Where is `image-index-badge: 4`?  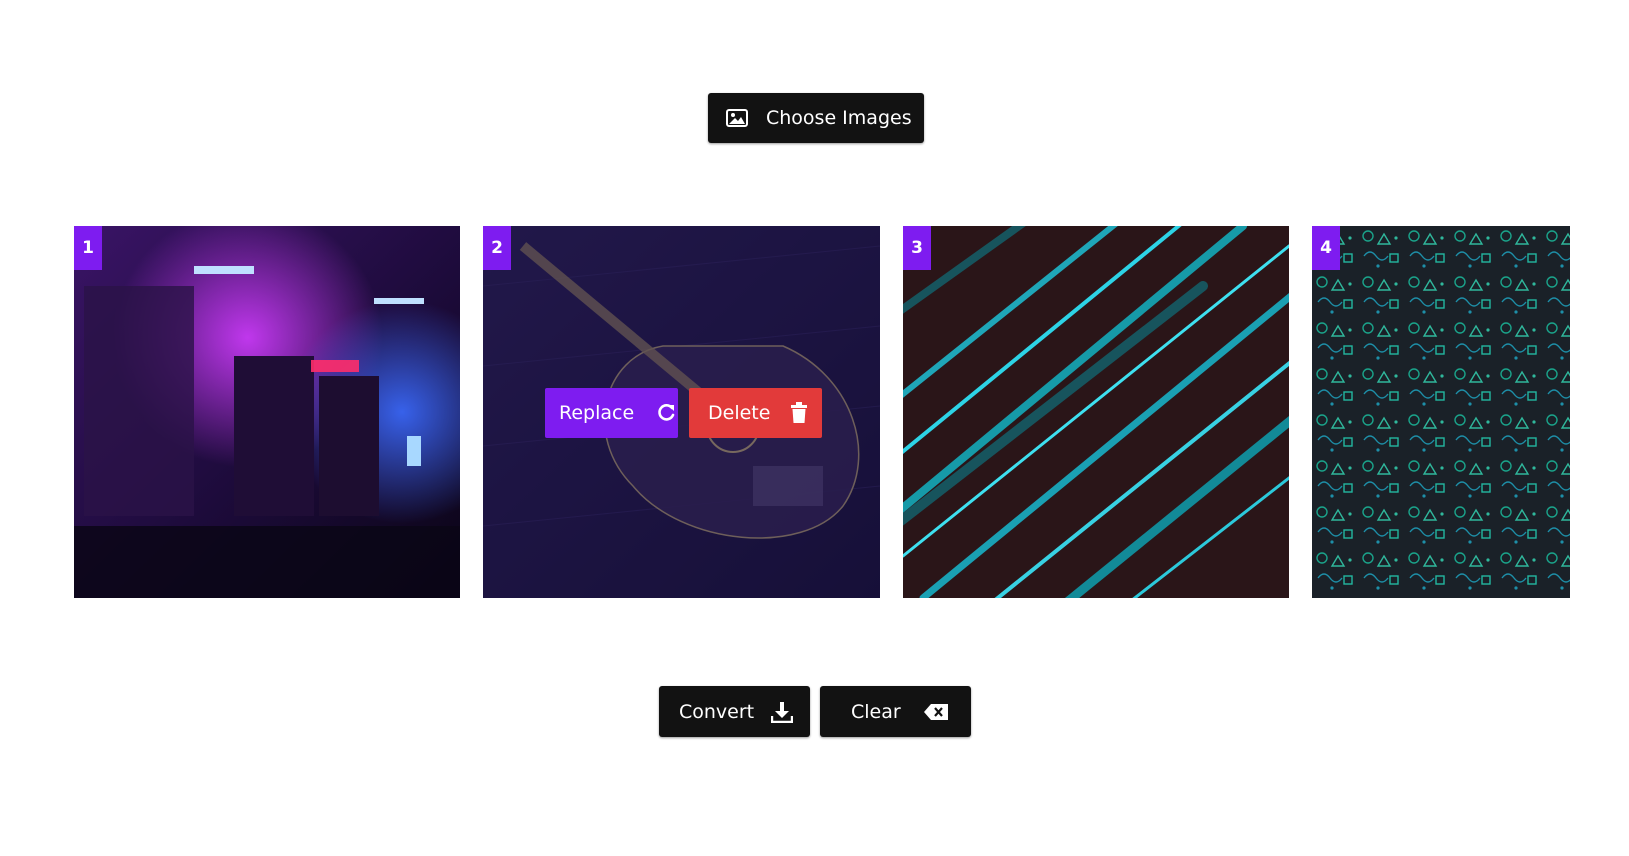 image-index-badge: 4 is located at coordinates (1326, 248).